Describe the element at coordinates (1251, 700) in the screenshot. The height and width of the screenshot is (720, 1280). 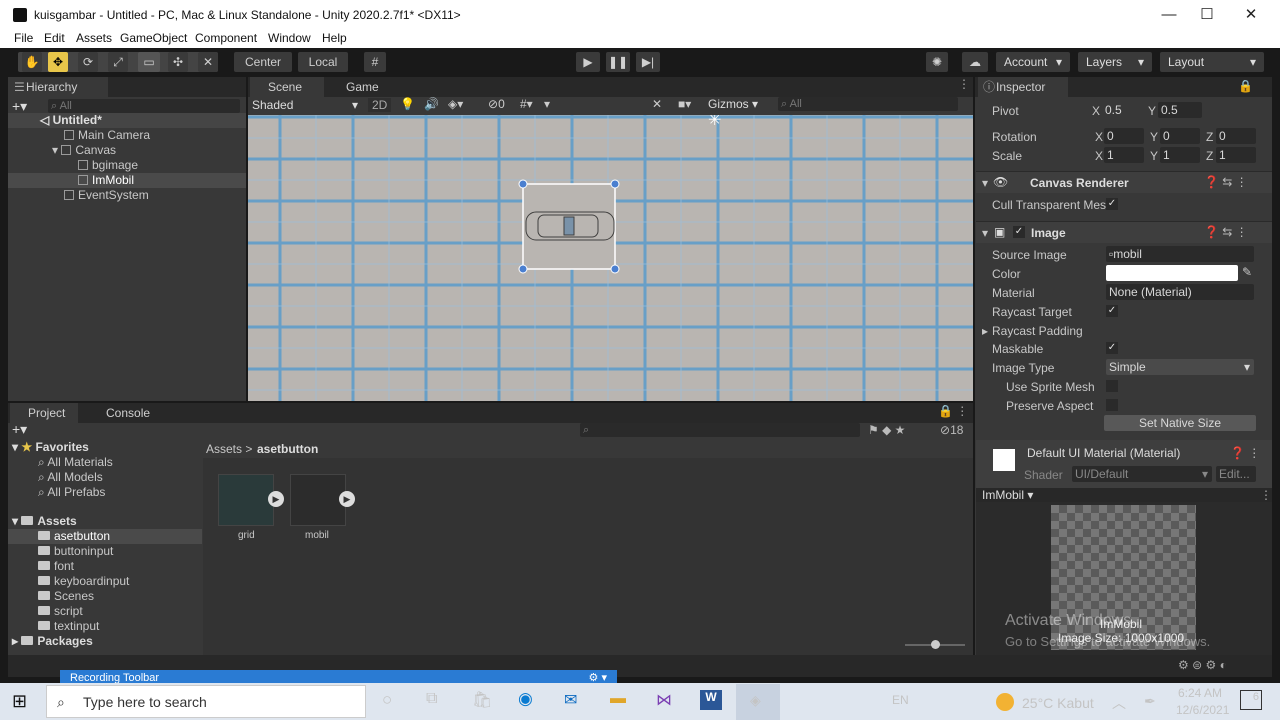
I see `notification-icon: 6` at that location.